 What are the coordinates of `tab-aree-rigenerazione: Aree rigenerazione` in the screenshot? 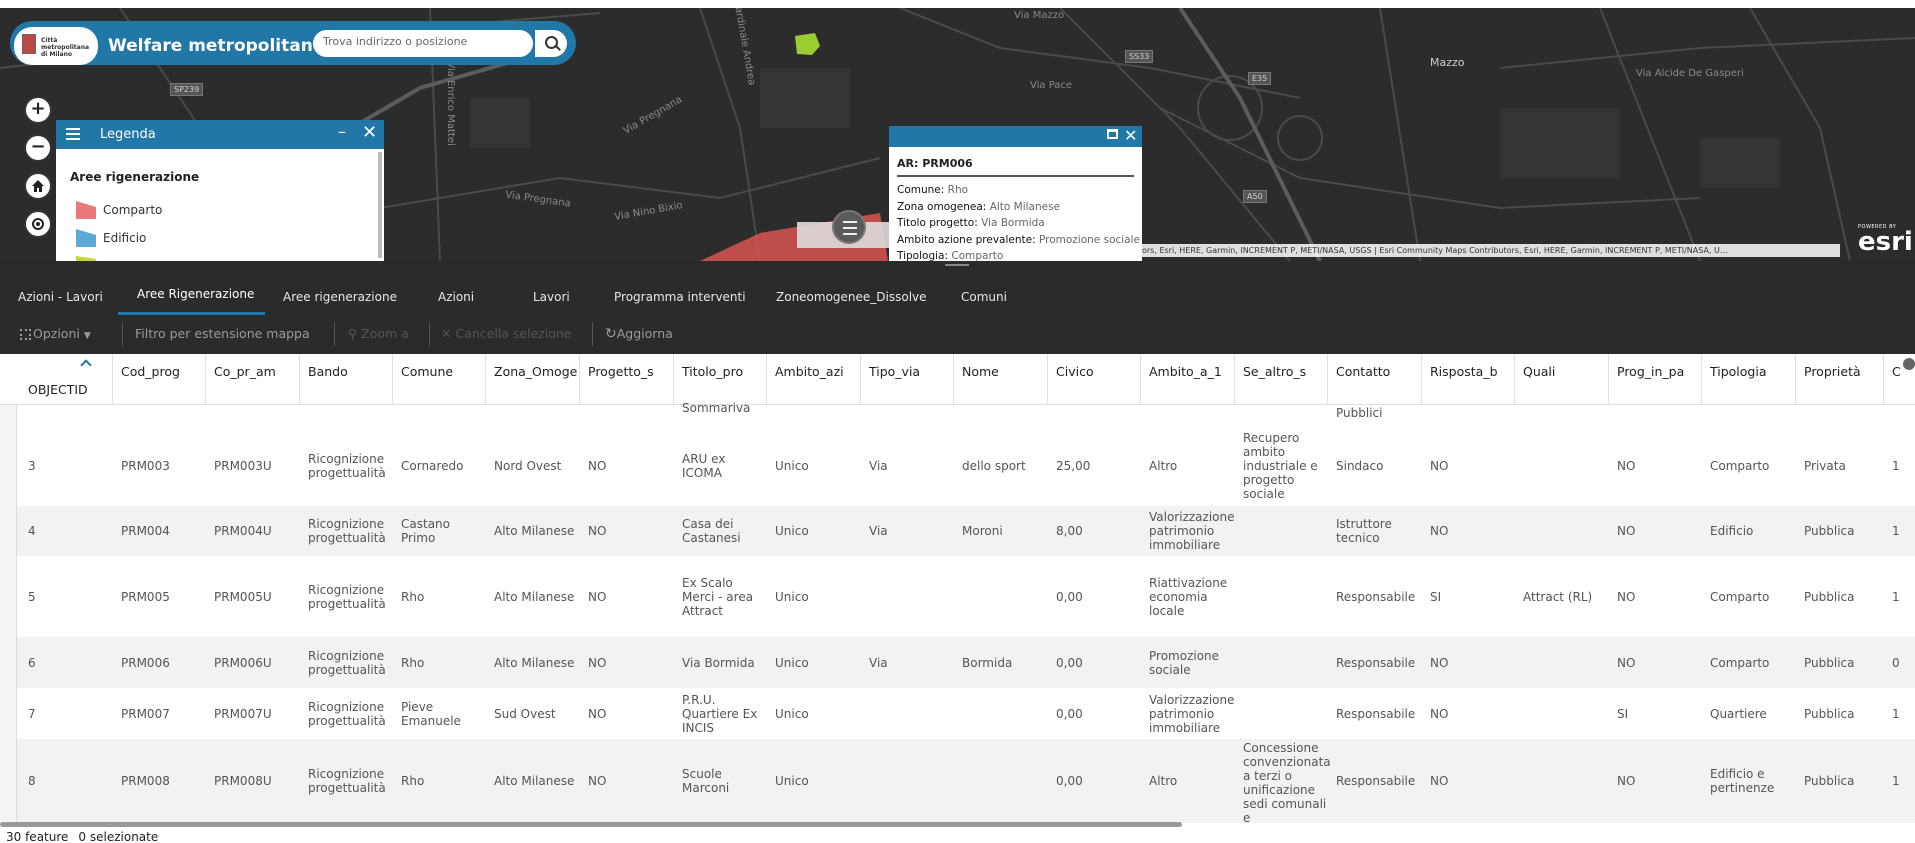 It's located at (340, 297).